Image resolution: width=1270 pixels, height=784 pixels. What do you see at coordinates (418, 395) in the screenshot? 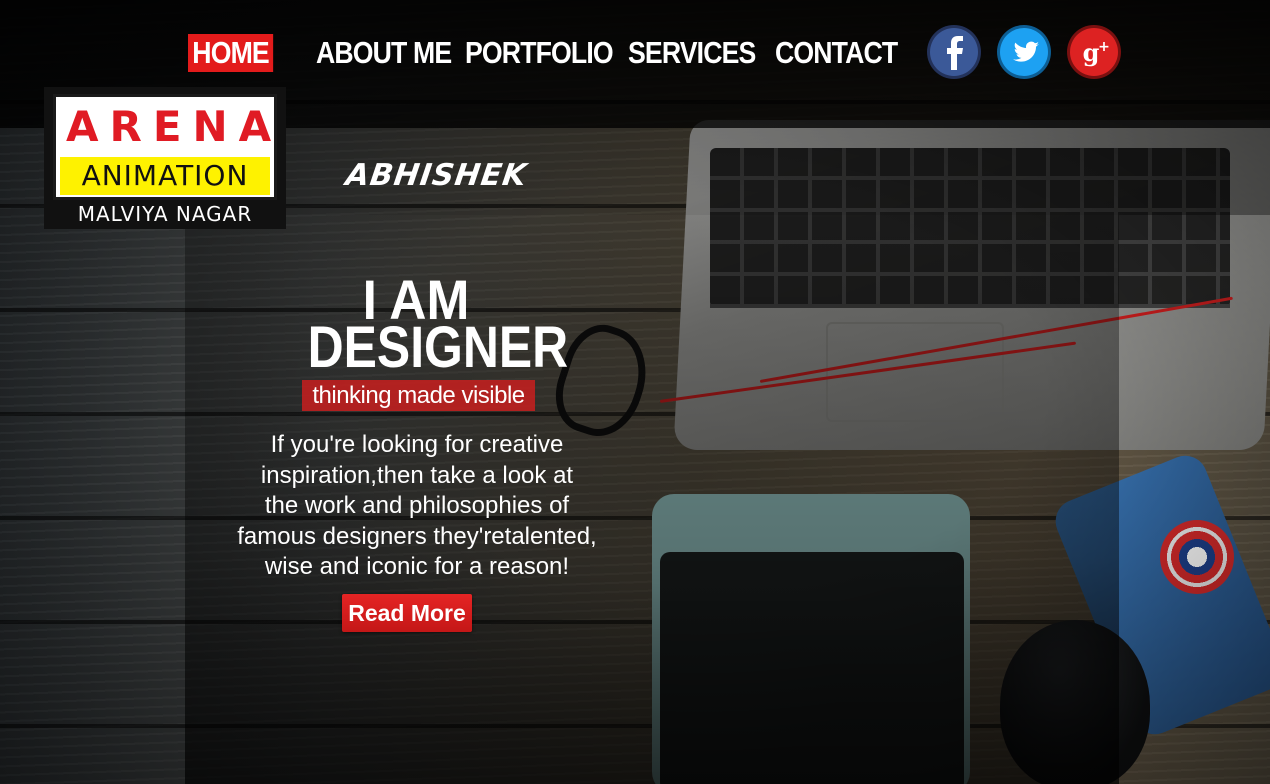
I see `hero-tagline: thinking made visible` at bounding box center [418, 395].